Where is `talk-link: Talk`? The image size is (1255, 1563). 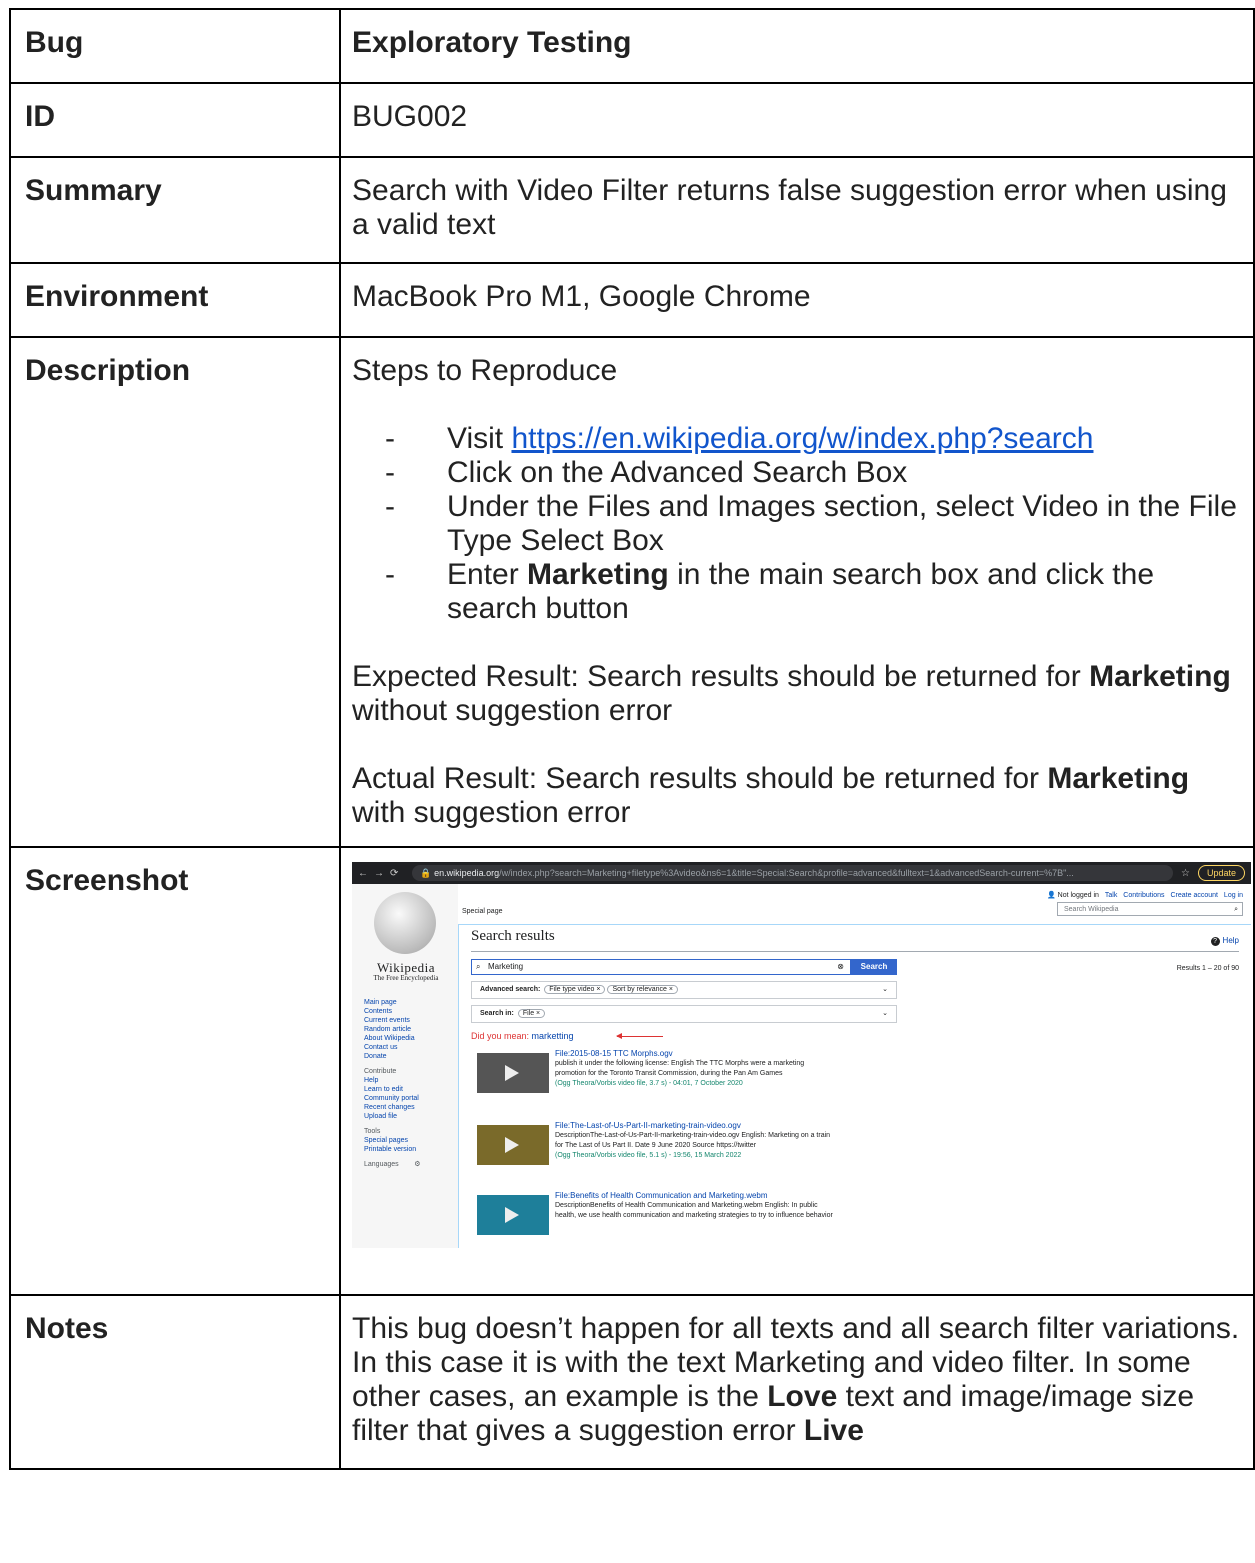
talk-link: Talk is located at coordinates (1111, 895).